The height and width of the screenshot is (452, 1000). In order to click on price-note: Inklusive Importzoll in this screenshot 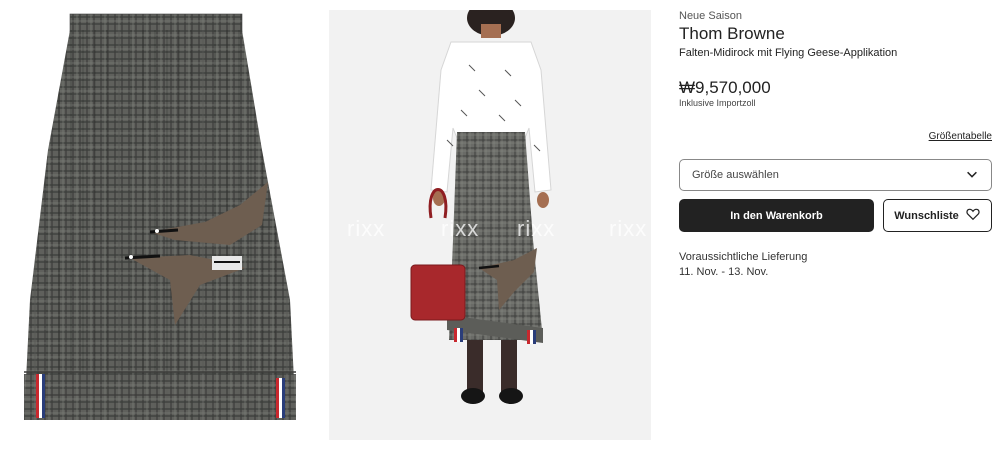, I will do `click(717, 103)`.